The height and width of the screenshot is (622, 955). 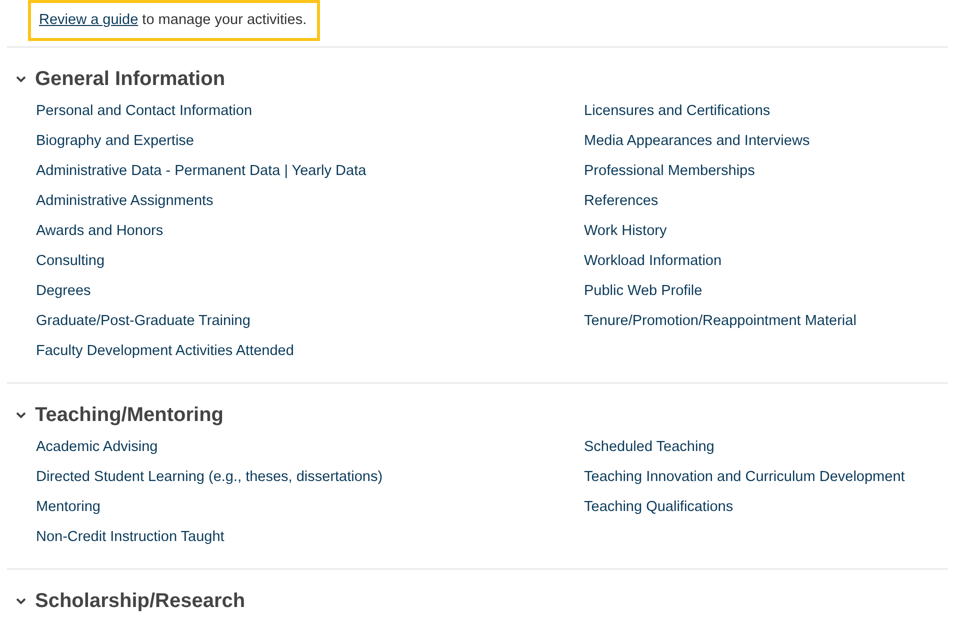 What do you see at coordinates (720, 321) in the screenshot?
I see `activity-link: Tenure/Promotion/Reappointment Material` at bounding box center [720, 321].